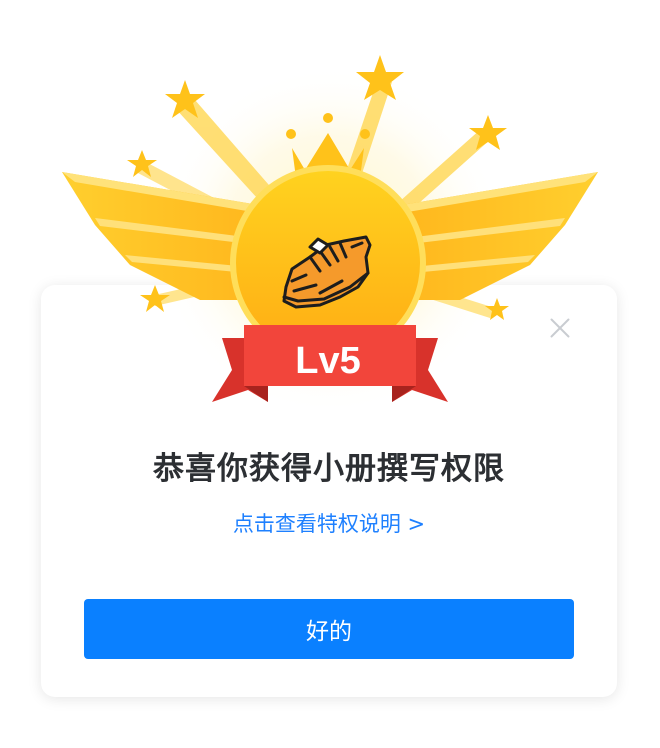  What do you see at coordinates (479, 236) in the screenshot?
I see `right-wing` at bounding box center [479, 236].